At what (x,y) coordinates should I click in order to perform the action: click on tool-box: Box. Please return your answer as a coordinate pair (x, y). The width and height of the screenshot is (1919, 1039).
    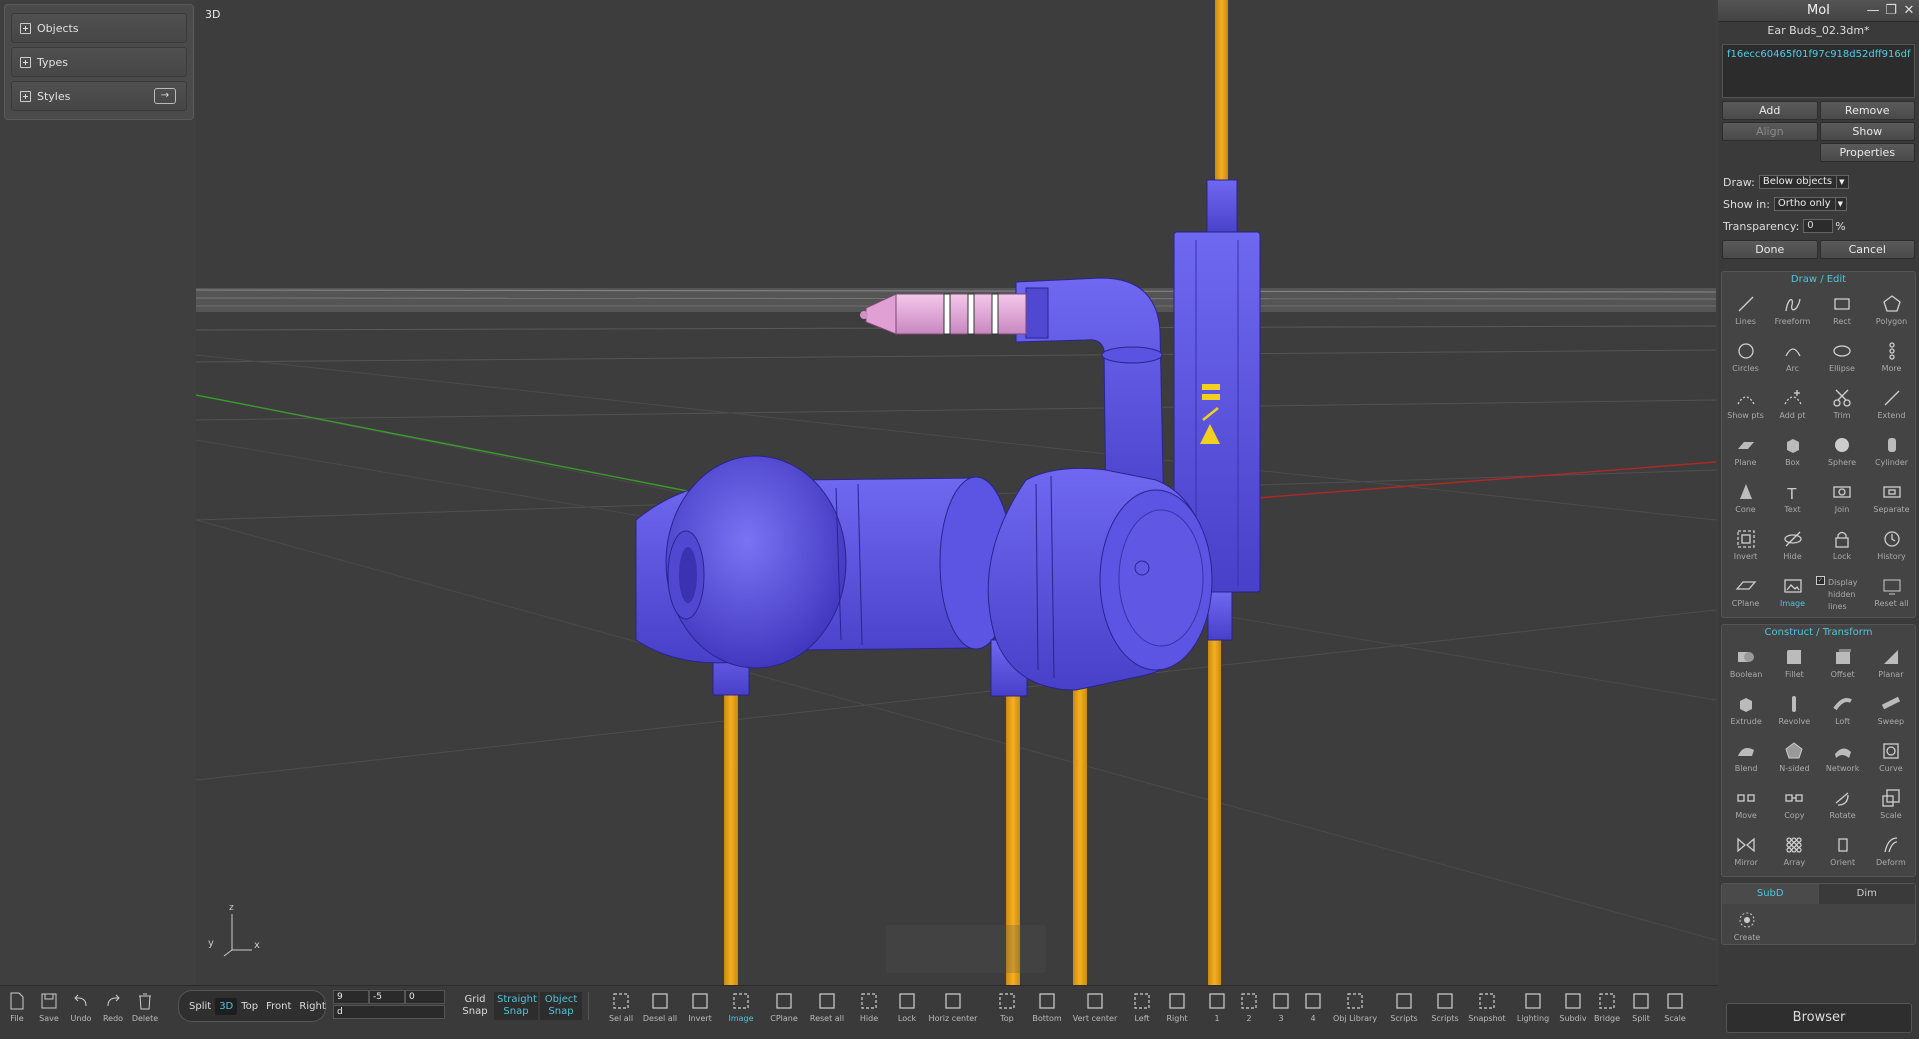
    Looking at the image, I should click on (1792, 452).